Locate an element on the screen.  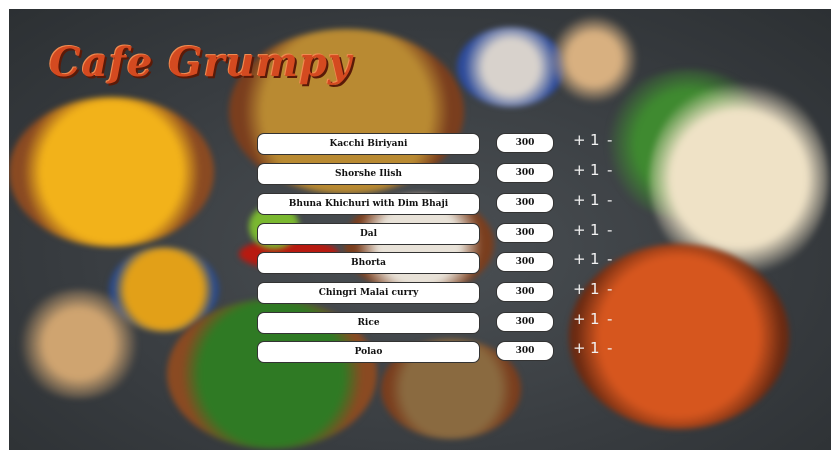
dish-name-button: Shorshe Ilish is located at coordinates (368, 174).